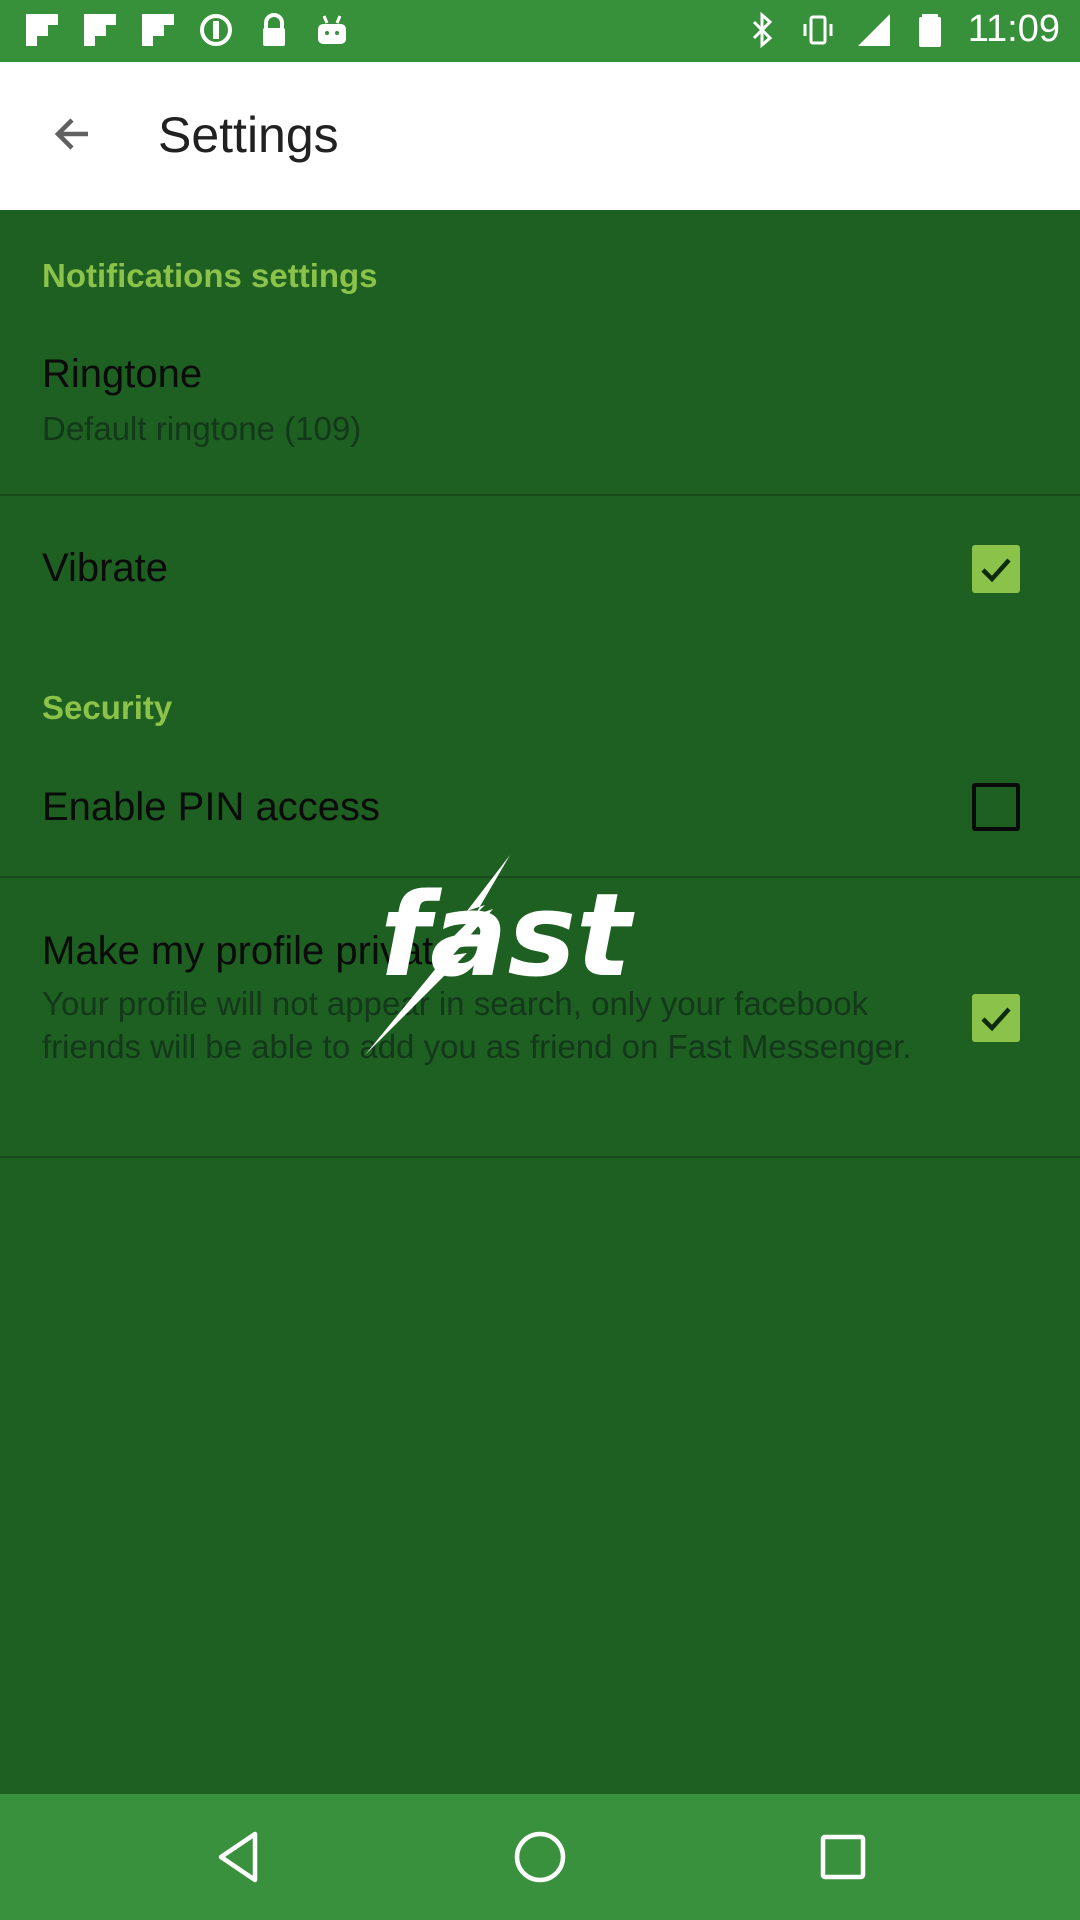  I want to click on battery-icon, so click(929, 30).